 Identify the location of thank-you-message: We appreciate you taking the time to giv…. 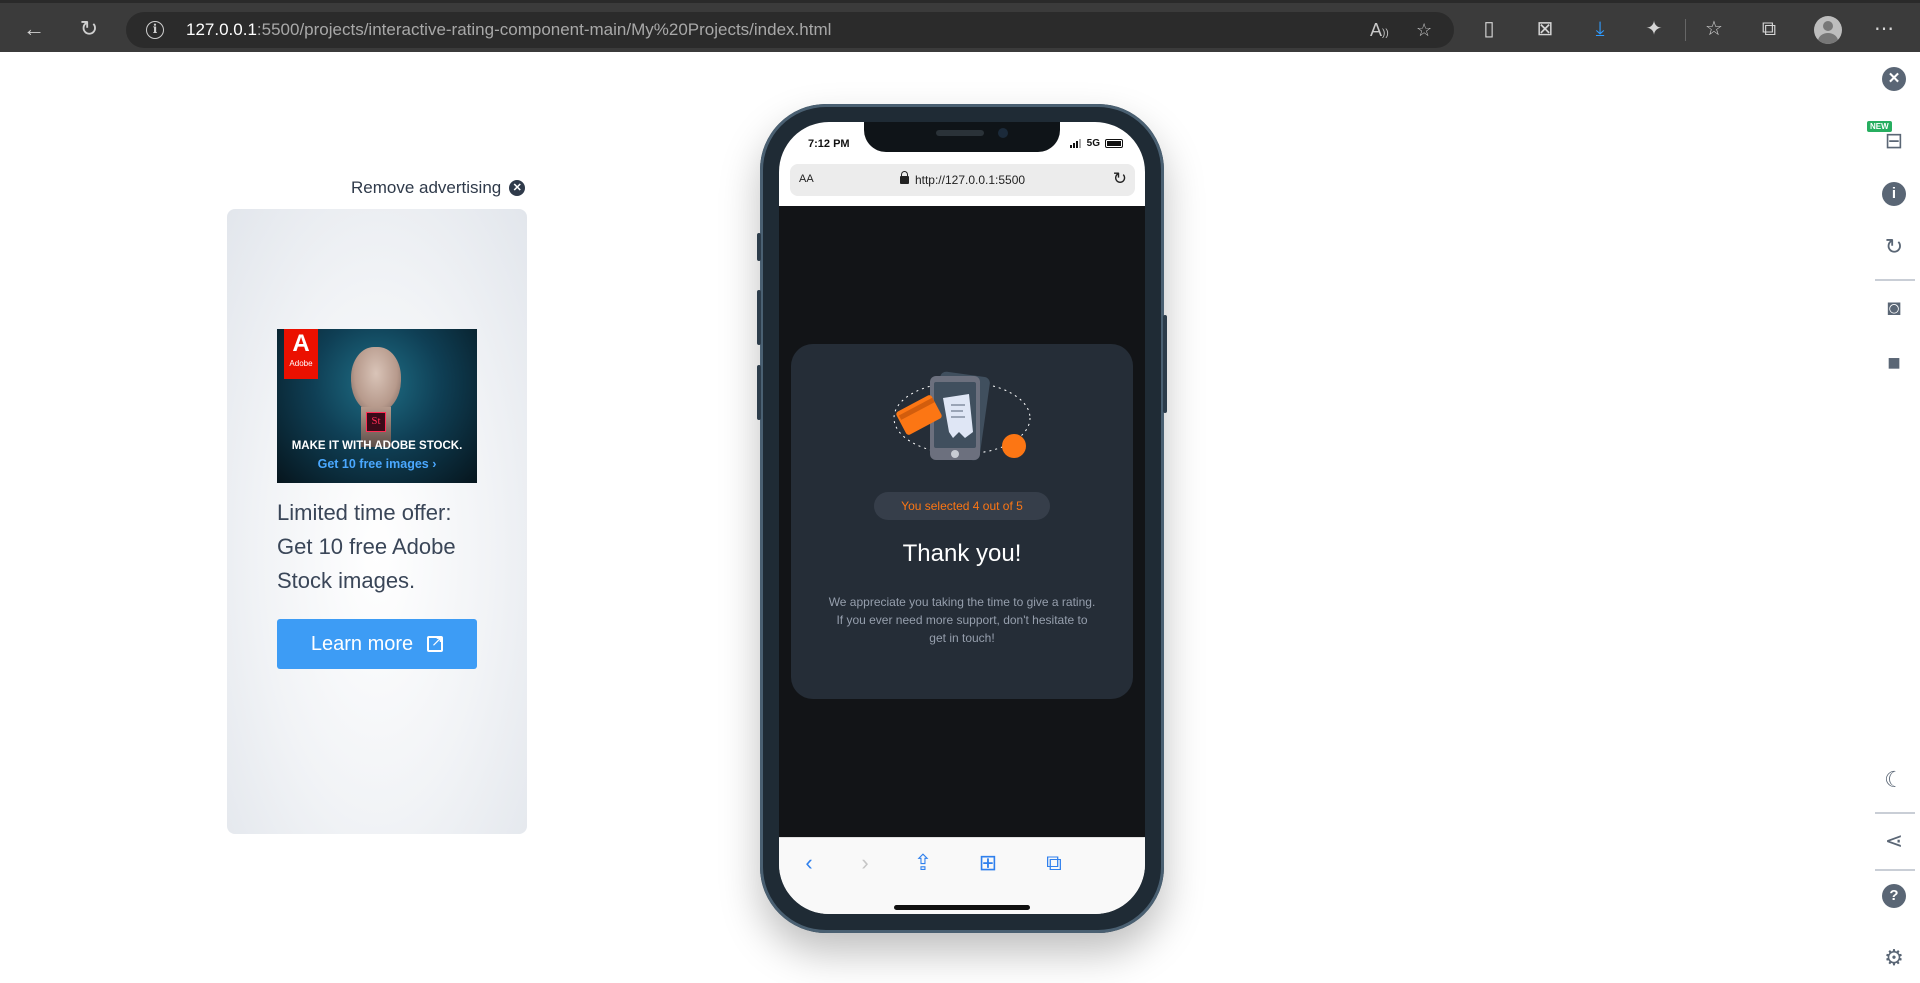
(962, 620).